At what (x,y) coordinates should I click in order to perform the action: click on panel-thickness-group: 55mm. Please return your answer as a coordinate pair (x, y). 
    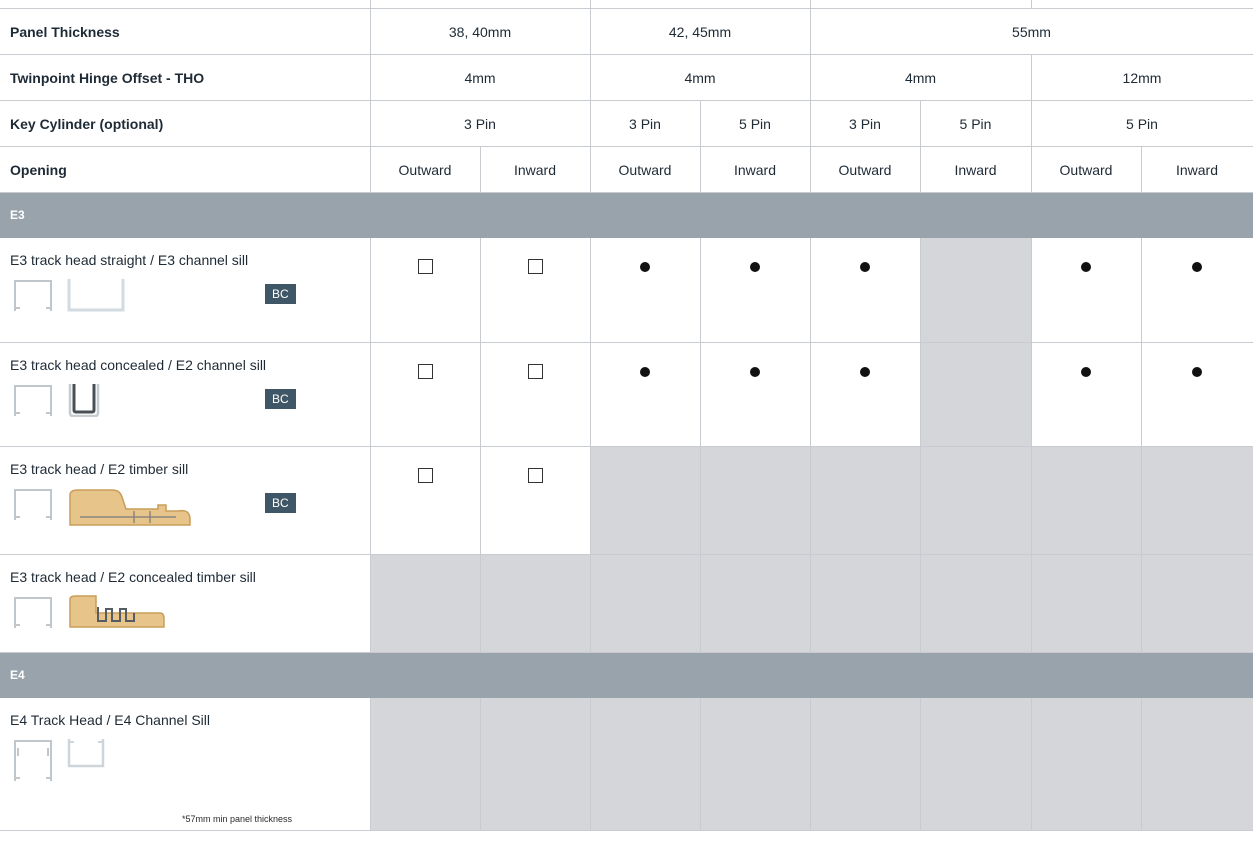
    Looking at the image, I should click on (1031, 31).